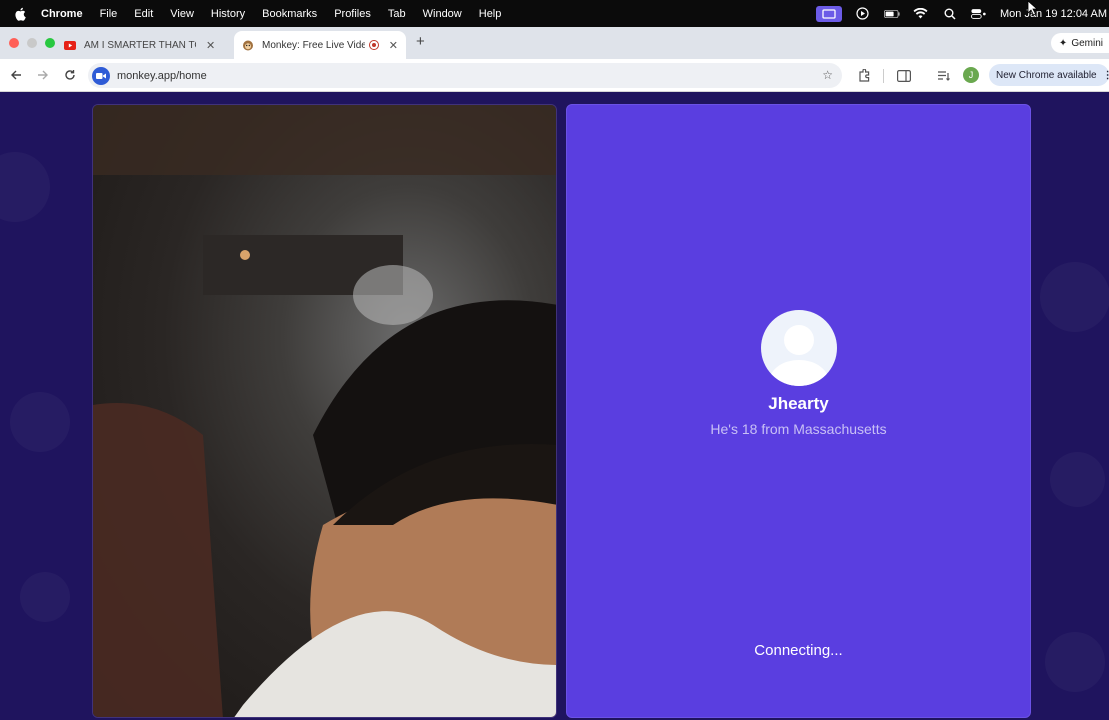 This screenshot has width=1109, height=720. What do you see at coordinates (420, 41) in the screenshot?
I see `new-tab-icon: +` at bounding box center [420, 41].